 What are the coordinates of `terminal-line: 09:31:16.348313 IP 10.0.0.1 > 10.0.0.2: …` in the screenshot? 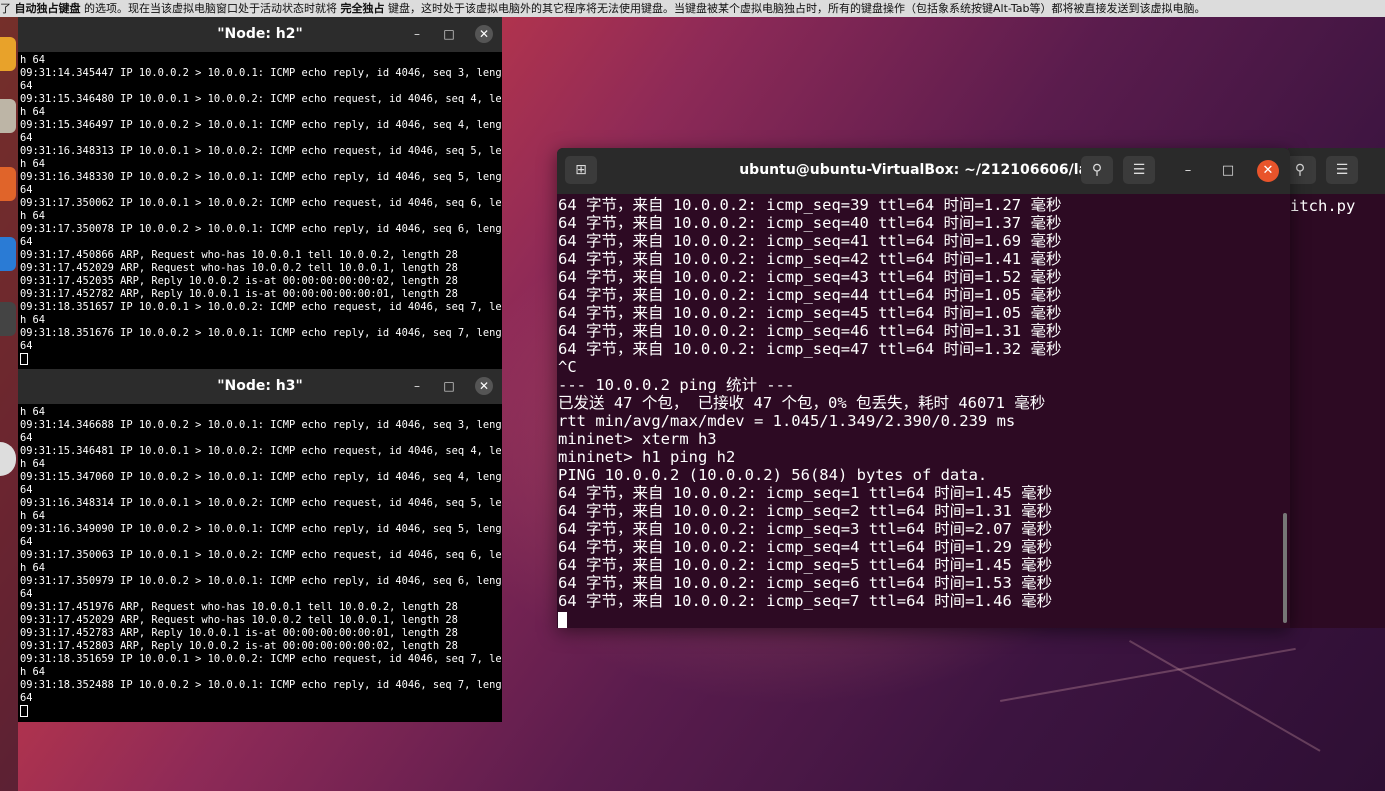 It's located at (261, 151).